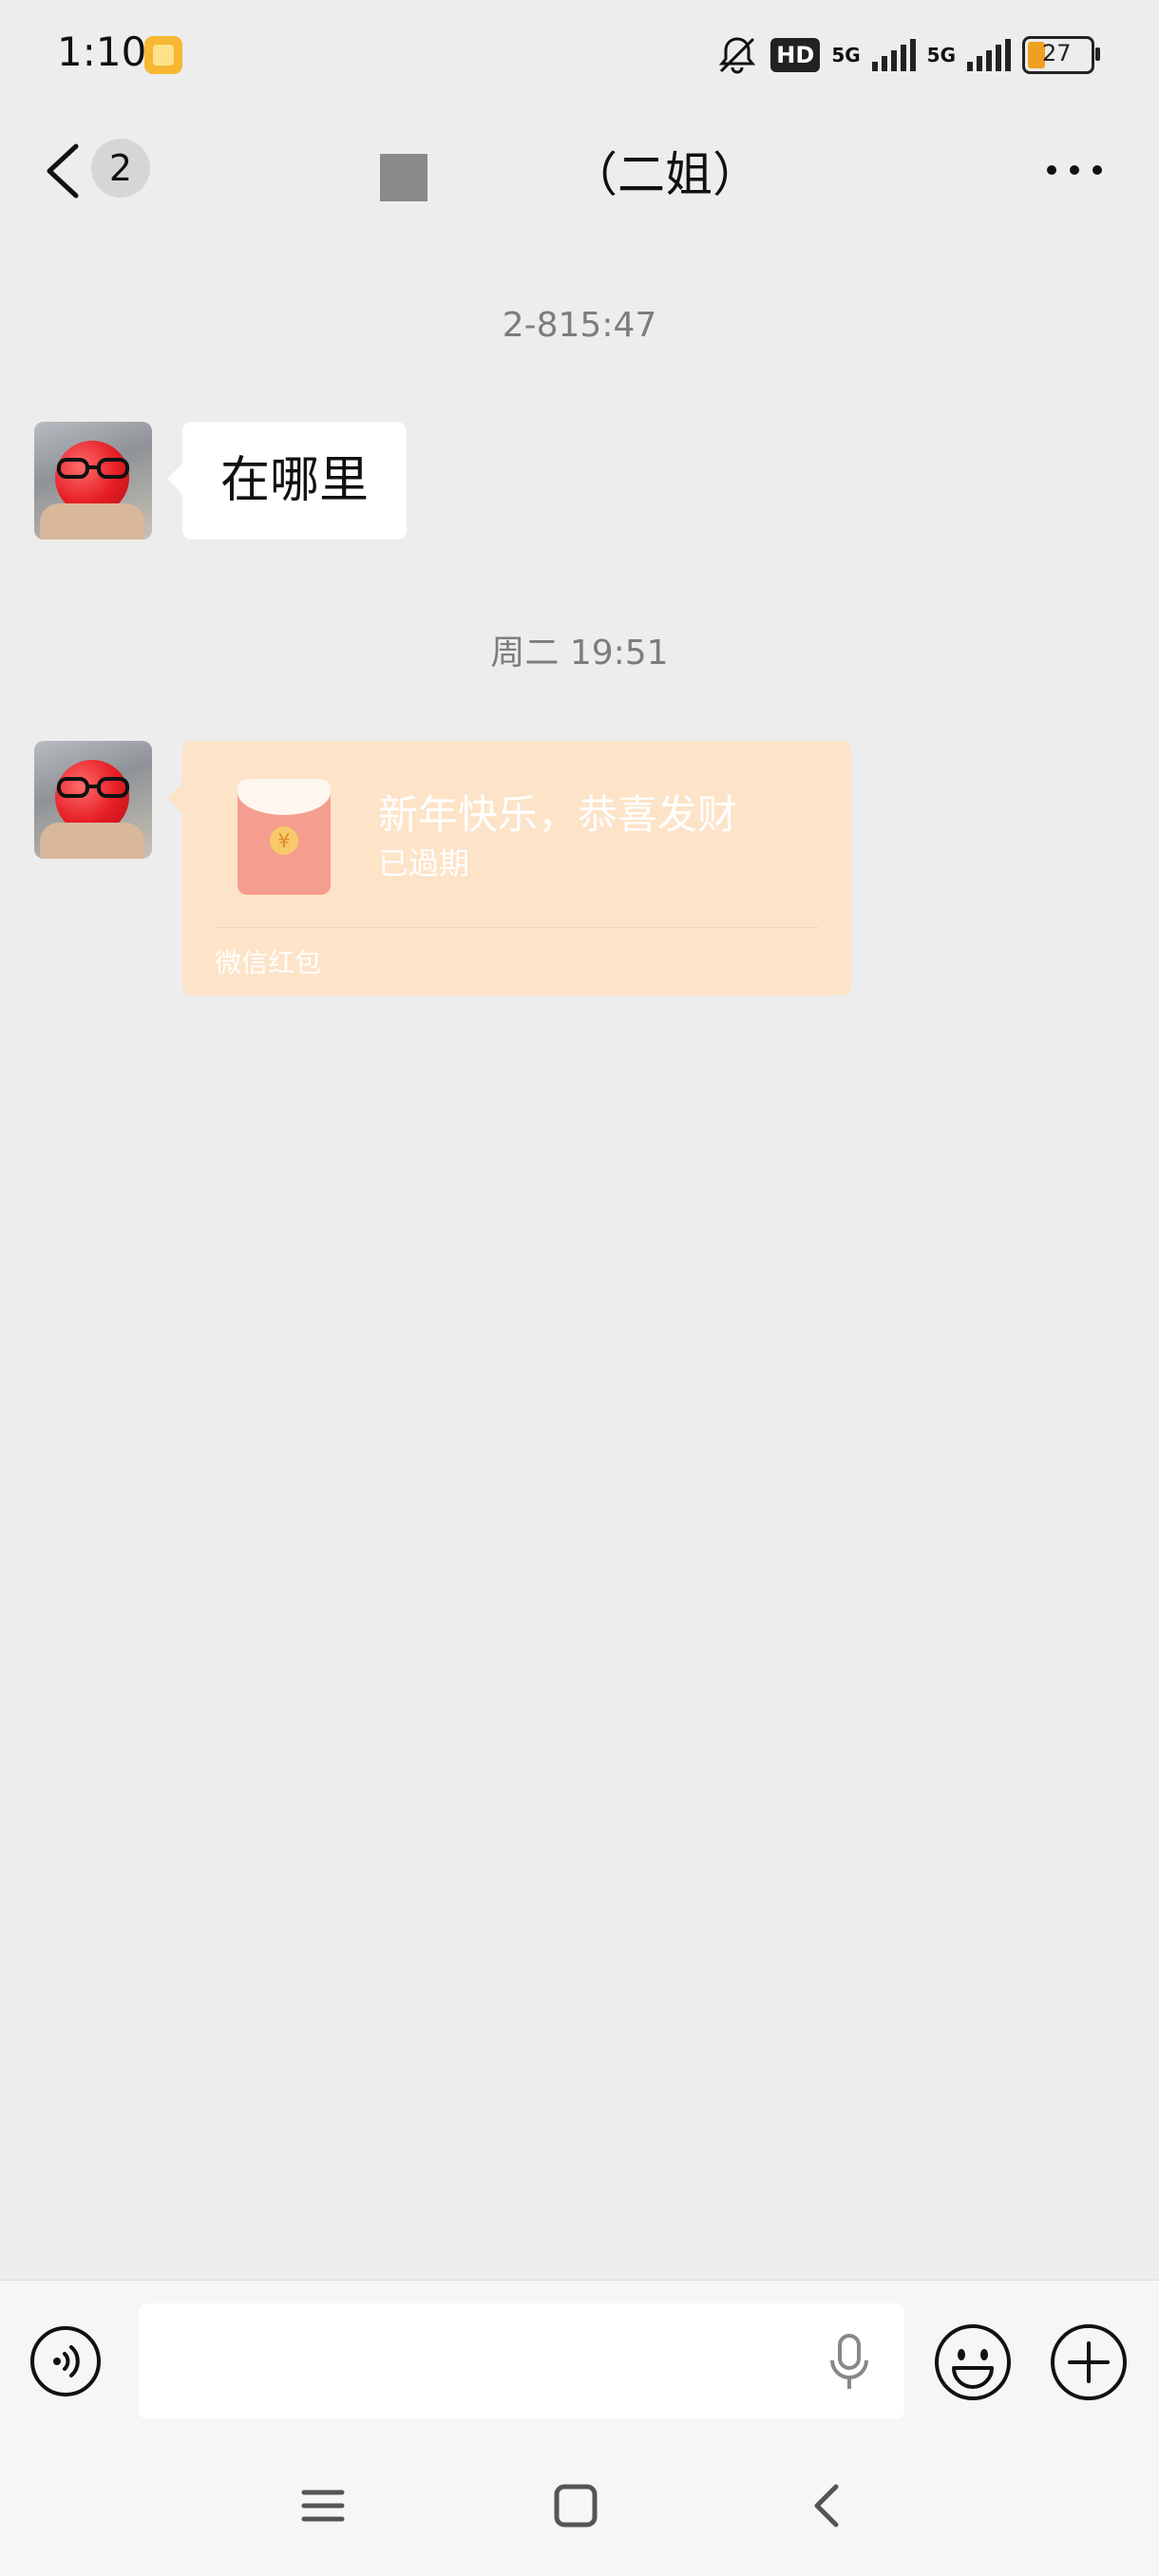 This screenshot has width=1159, height=2576. What do you see at coordinates (295, 480) in the screenshot?
I see `message-text: 在哪里` at bounding box center [295, 480].